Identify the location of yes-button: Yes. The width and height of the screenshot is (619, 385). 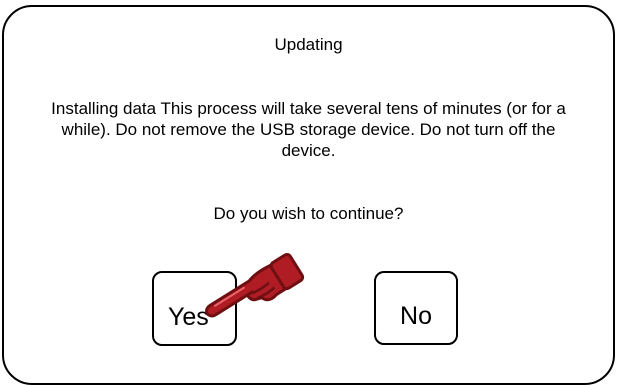
(194, 308).